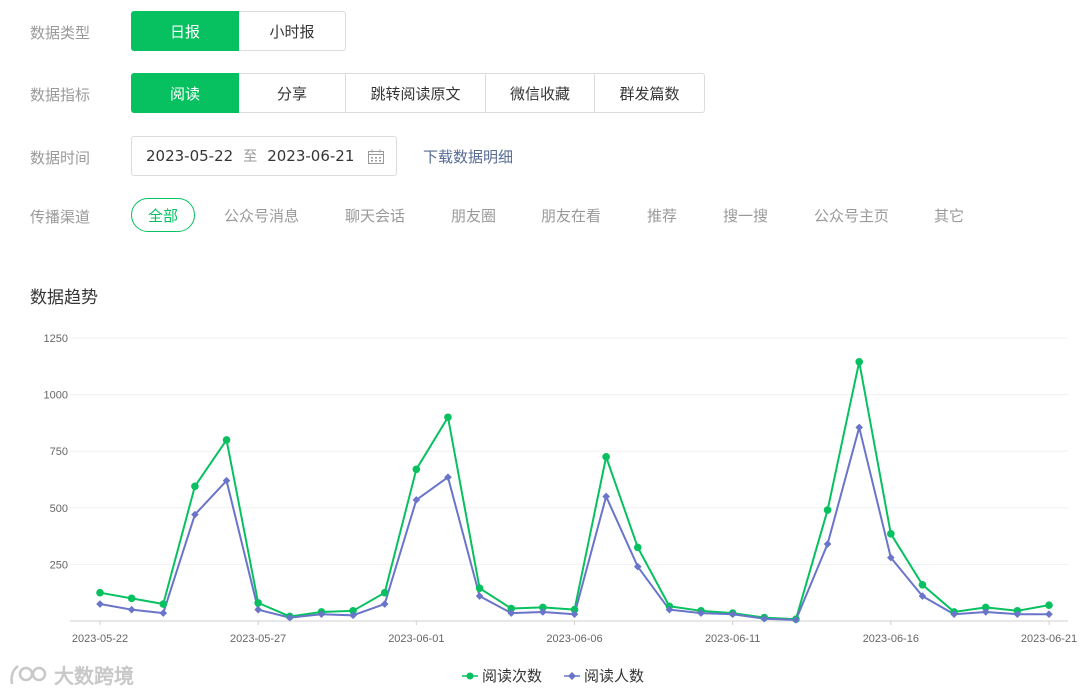 This screenshot has width=1080, height=693. I want to click on watermark: 大数跨境, so click(71, 674).